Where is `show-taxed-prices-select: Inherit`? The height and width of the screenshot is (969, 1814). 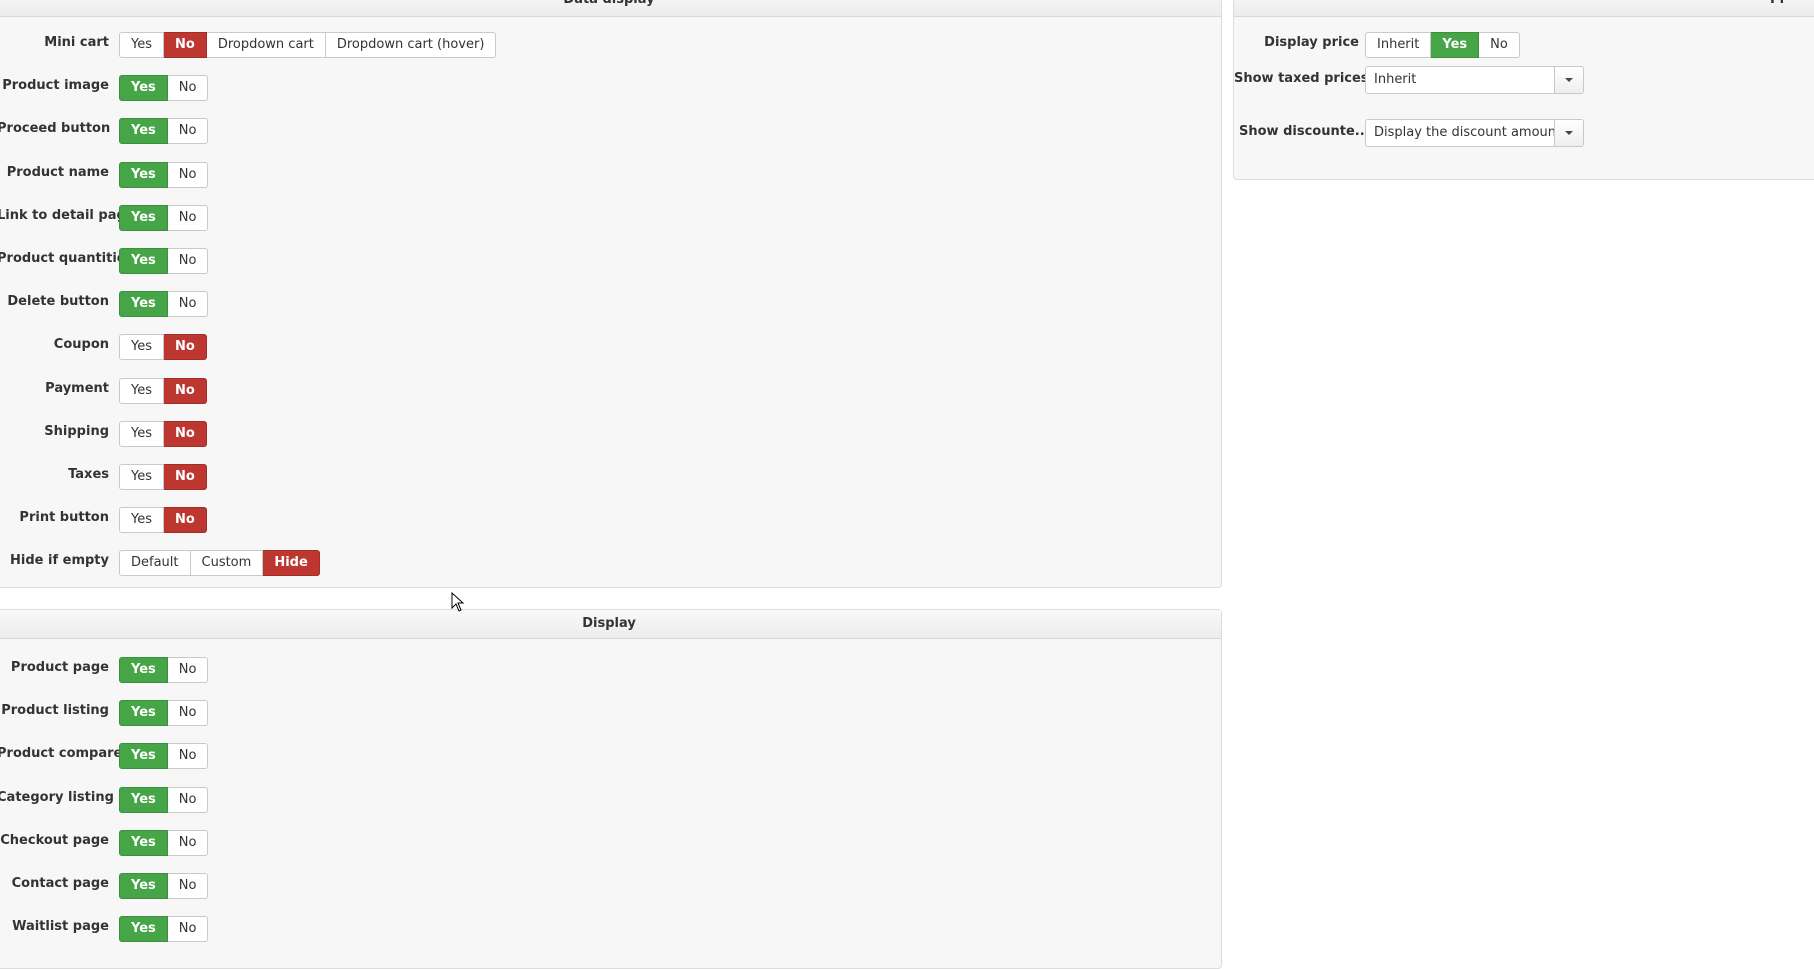
show-taxed-prices-select: Inherit is located at coordinates (1474, 80).